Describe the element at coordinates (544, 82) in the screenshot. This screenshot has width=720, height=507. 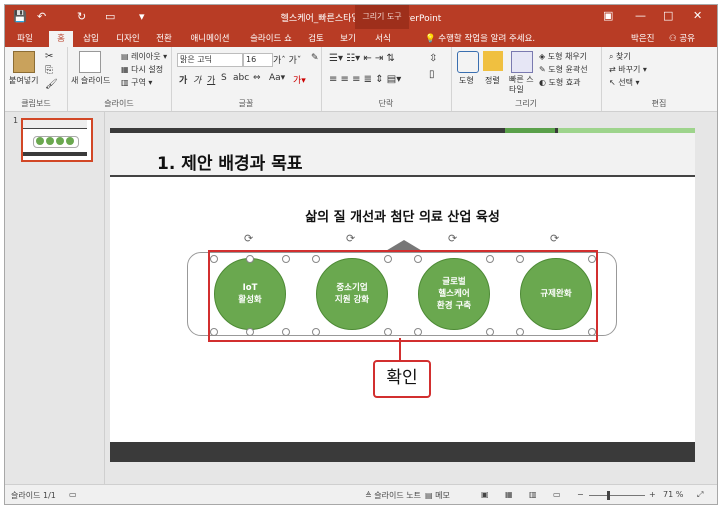
I see `effect-icon: ◐` at that location.